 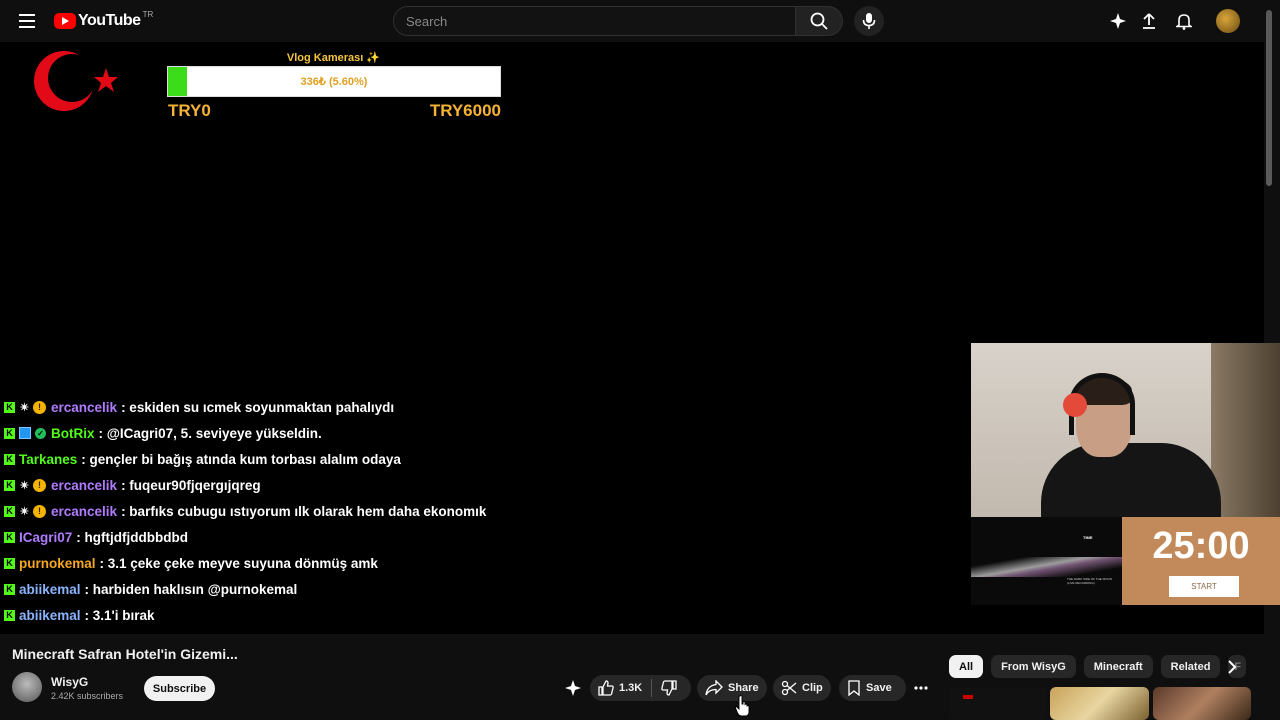 I want to click on like-dislike-group: 1.3K, so click(x=640, y=688).